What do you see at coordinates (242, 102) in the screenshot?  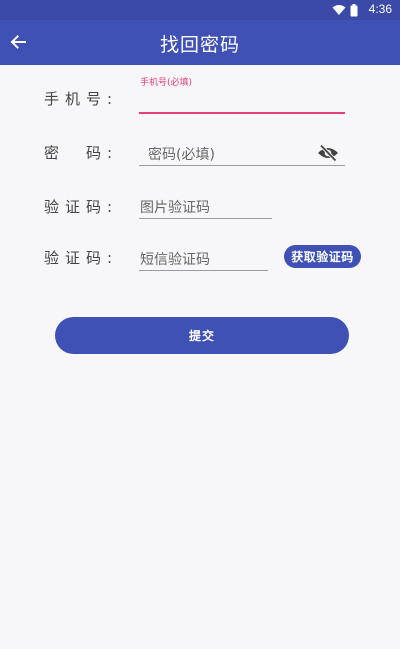 I see `phone-input` at bounding box center [242, 102].